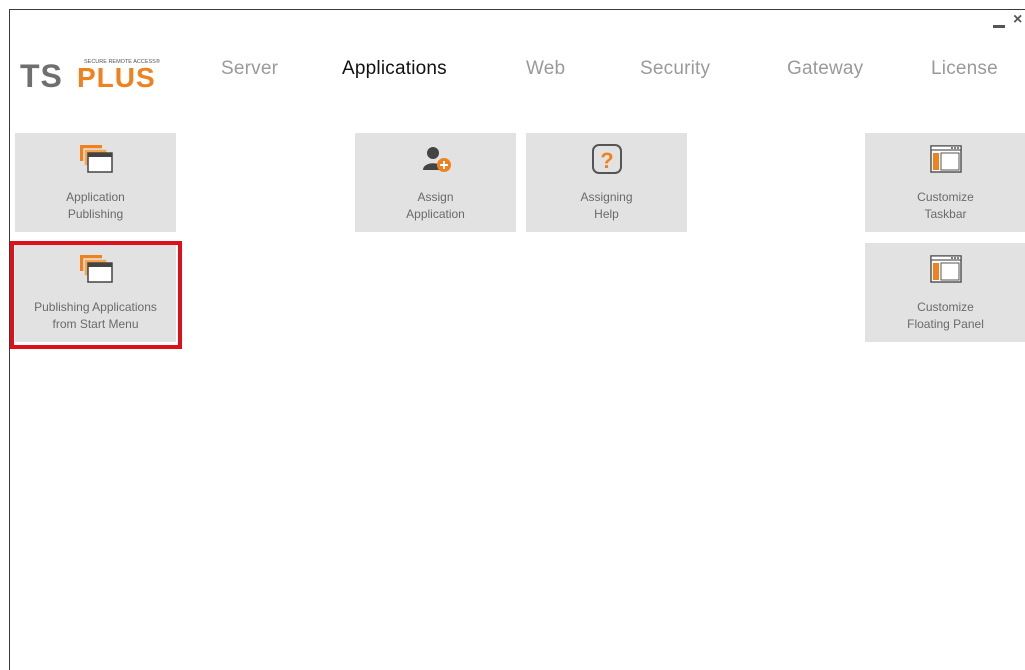 The height and width of the screenshot is (670, 1025). Describe the element at coordinates (945, 214) in the screenshot. I see `tile-label-line2: Taskbar` at that location.